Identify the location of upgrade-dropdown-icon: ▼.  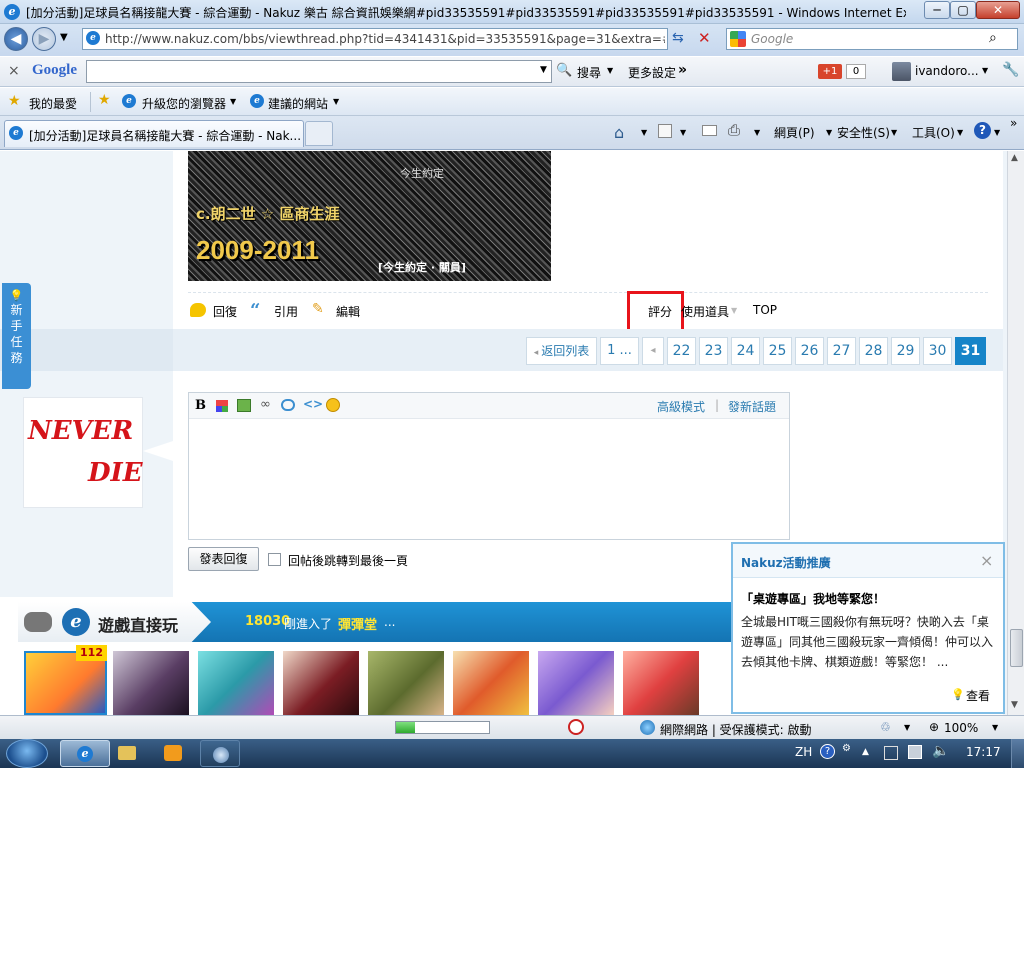
(233, 101).